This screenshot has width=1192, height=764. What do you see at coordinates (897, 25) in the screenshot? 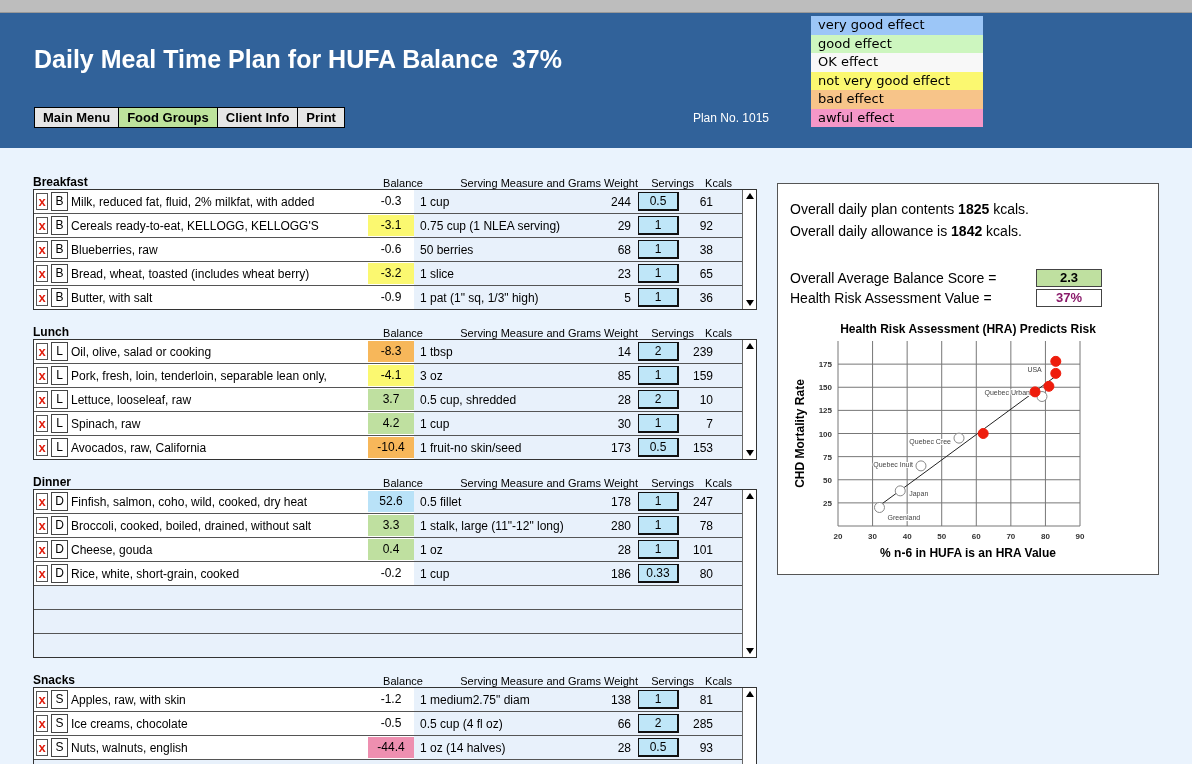
I see `legend-item: very good effect` at bounding box center [897, 25].